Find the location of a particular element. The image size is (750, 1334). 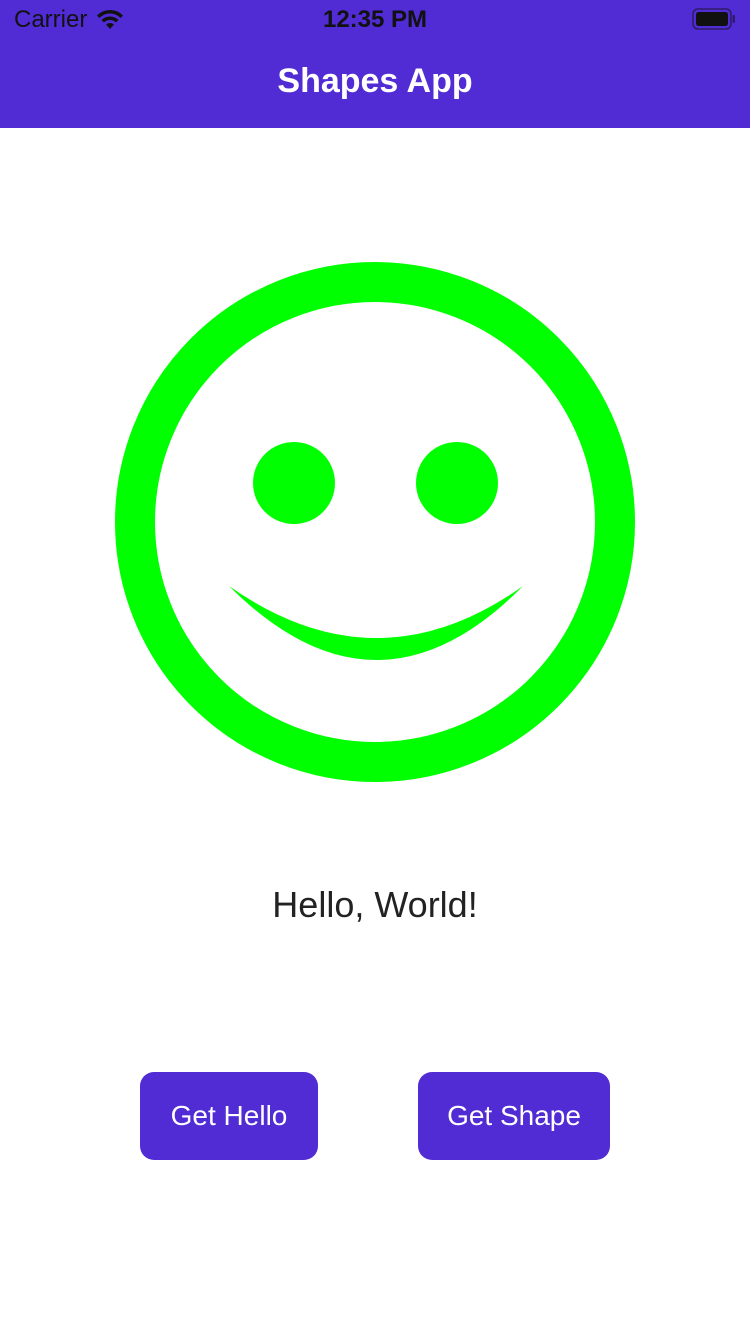

status-bar: Carrier 12:35 PM is located at coordinates (375, 20).